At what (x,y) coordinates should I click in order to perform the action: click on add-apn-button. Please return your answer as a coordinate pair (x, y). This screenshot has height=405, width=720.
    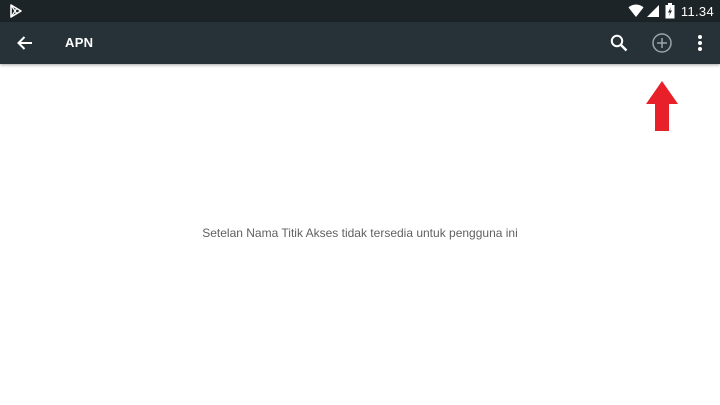
    Looking at the image, I should click on (662, 43).